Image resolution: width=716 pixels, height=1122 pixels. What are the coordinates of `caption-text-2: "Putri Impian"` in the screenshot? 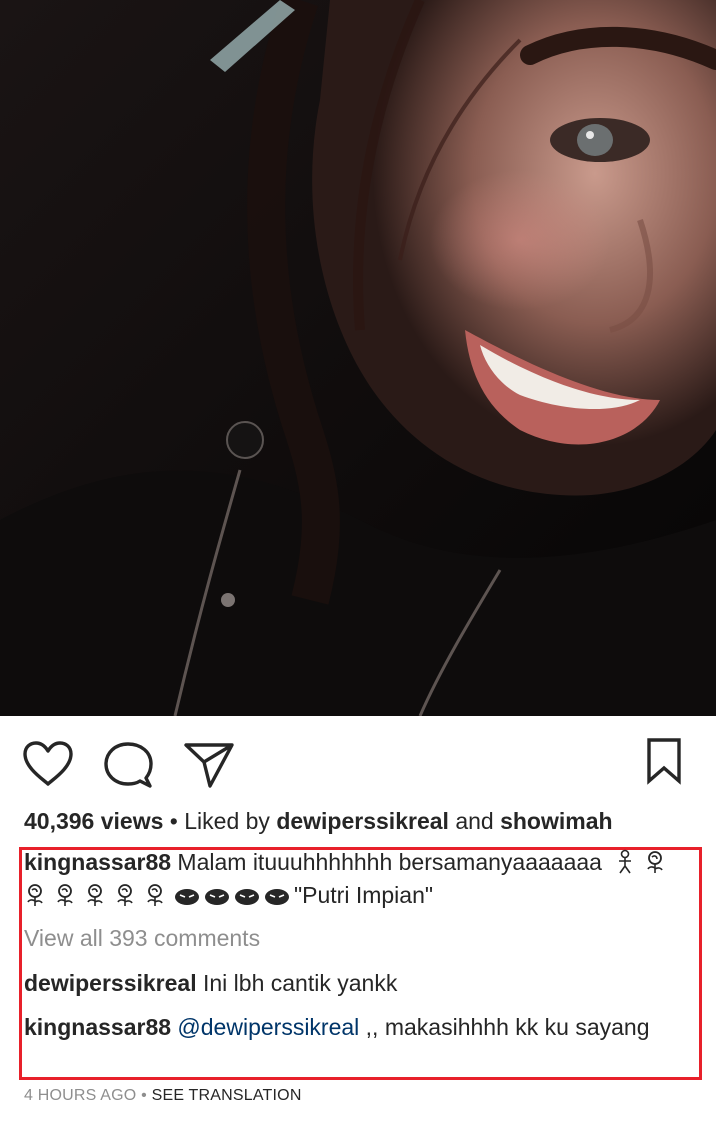 It's located at (364, 894).